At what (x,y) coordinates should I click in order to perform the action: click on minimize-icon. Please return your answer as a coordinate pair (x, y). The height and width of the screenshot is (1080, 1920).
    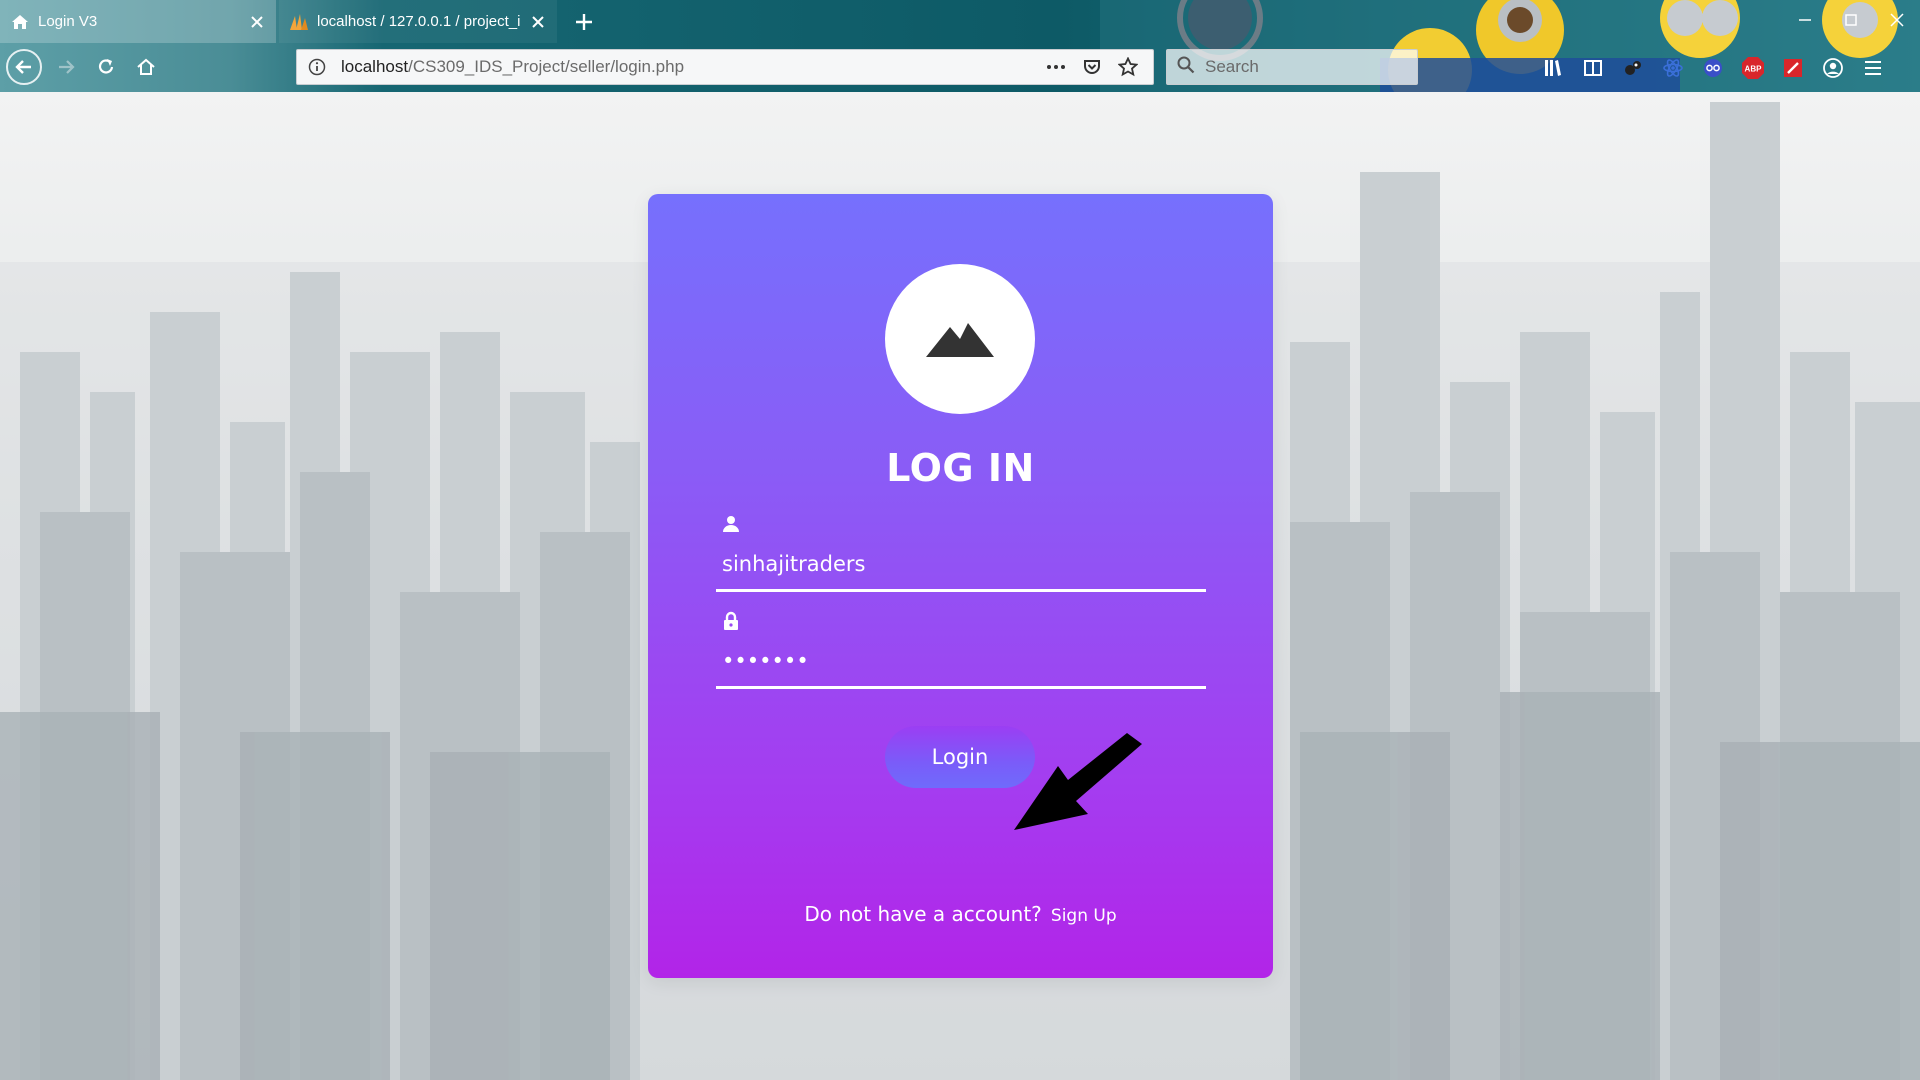
    Looking at the image, I should click on (1805, 20).